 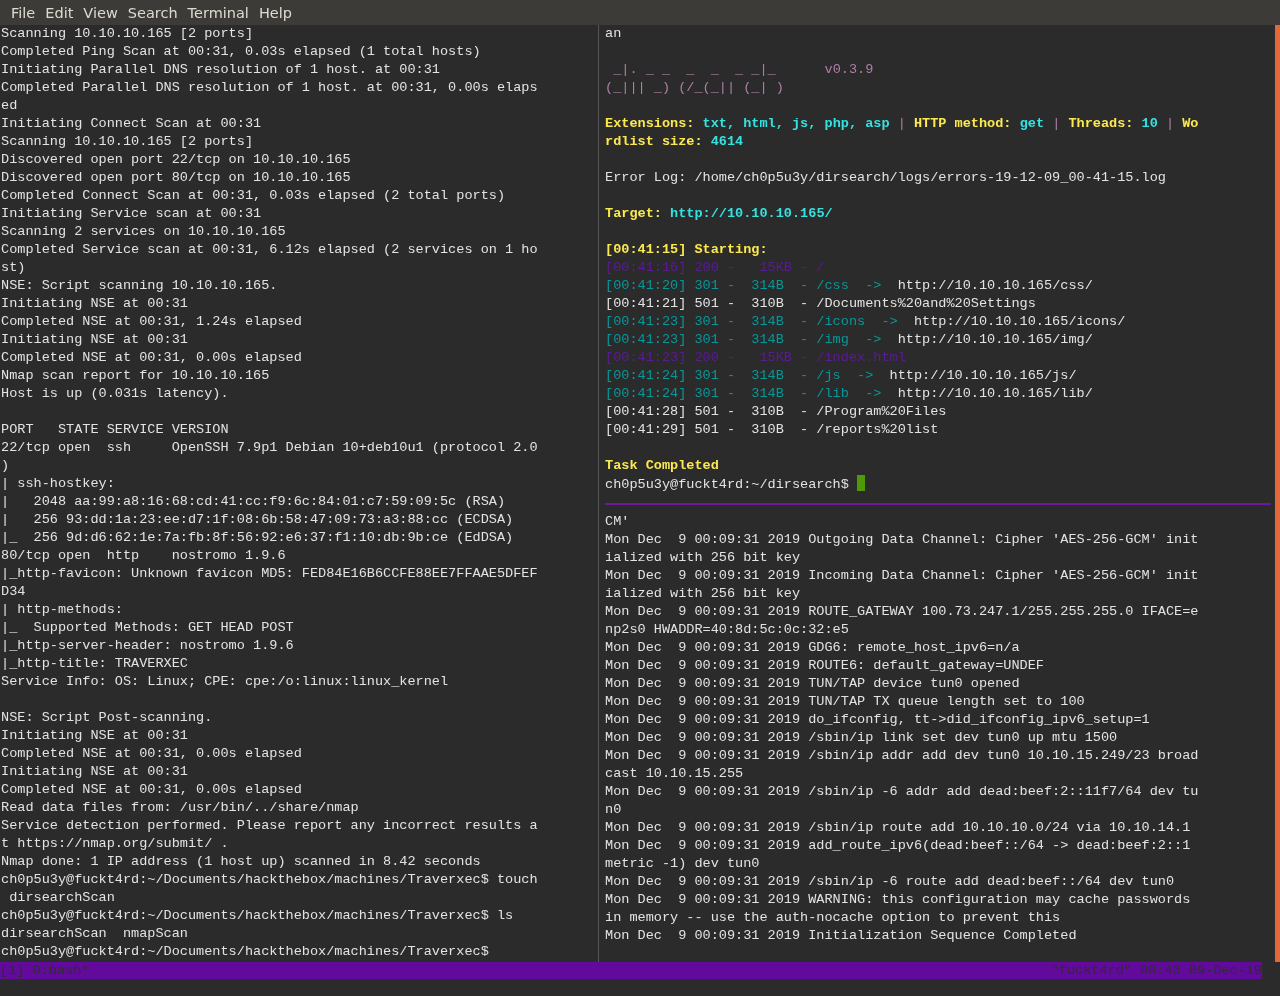 I want to click on terminal-text: [00:41:21] 501 - 310B - /Documents%20and%20Settings, so click(x=820, y=303).